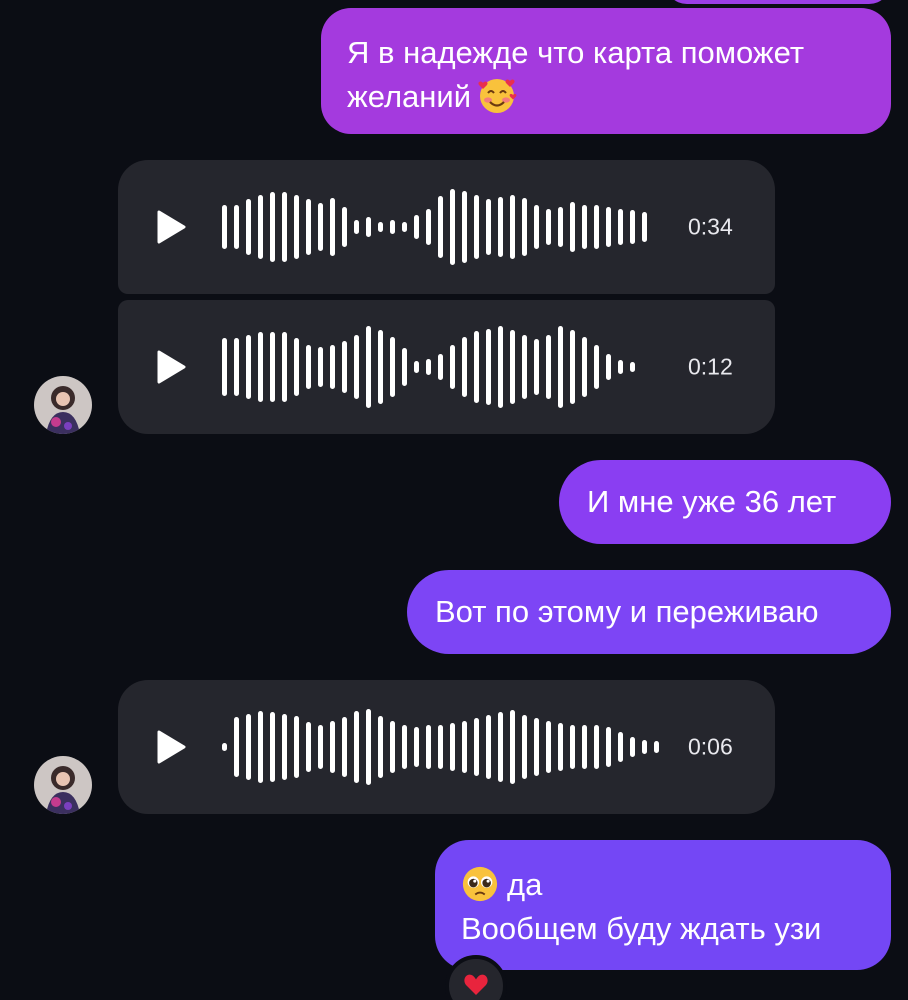 The image size is (908, 1000). What do you see at coordinates (409, 96) in the screenshot?
I see `message-text: желаний` at bounding box center [409, 96].